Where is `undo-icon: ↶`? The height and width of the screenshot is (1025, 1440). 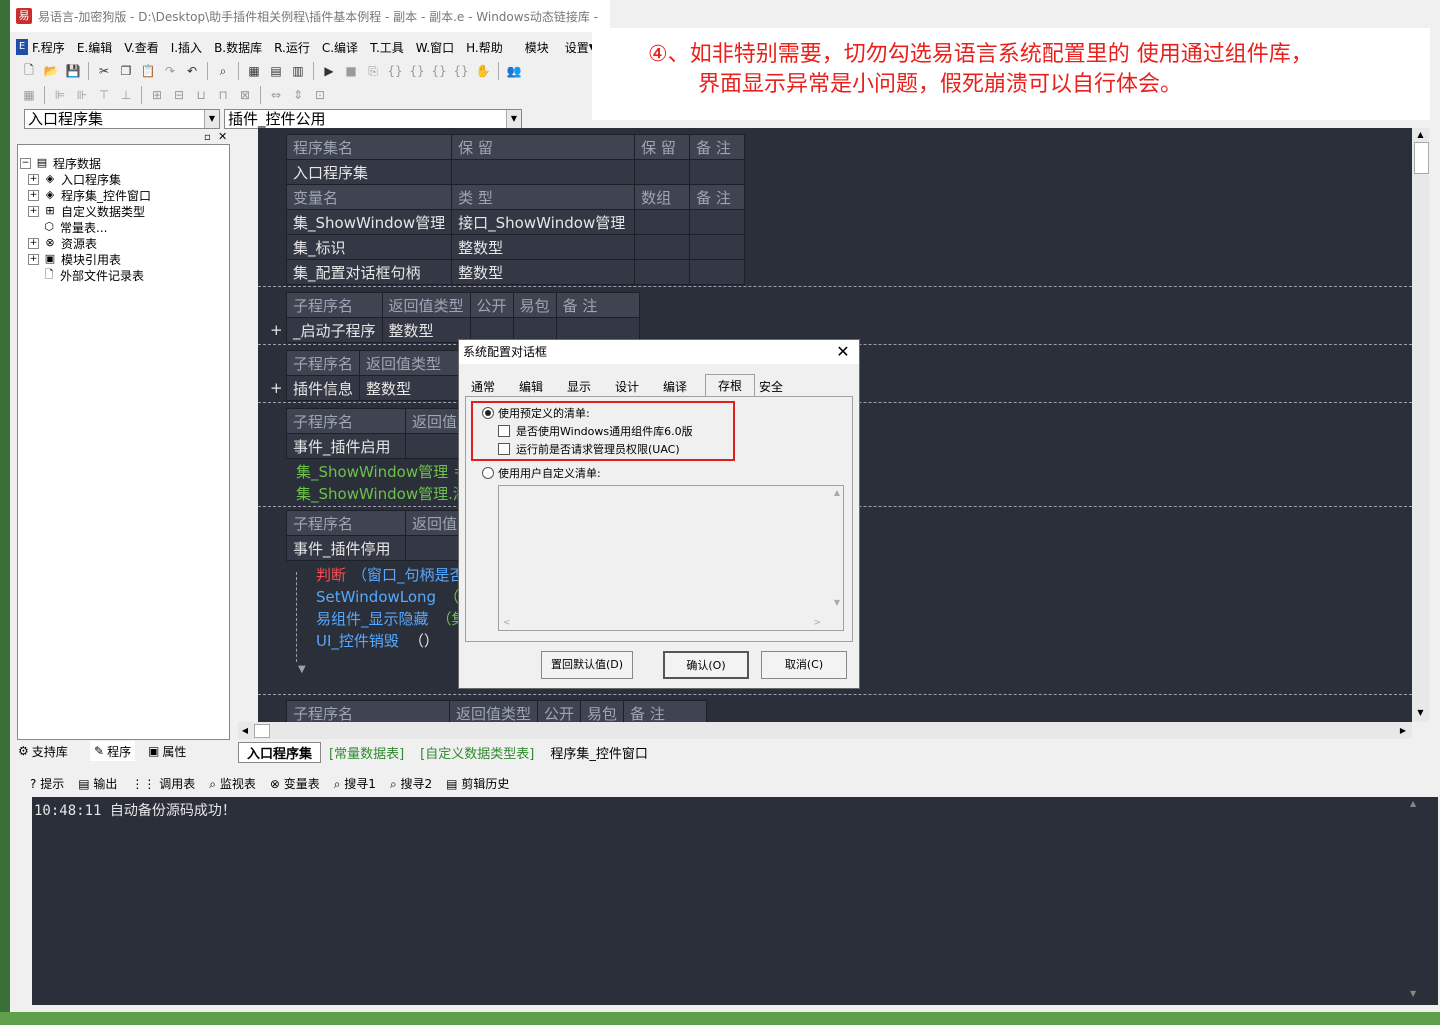
undo-icon: ↶ is located at coordinates (192, 71).